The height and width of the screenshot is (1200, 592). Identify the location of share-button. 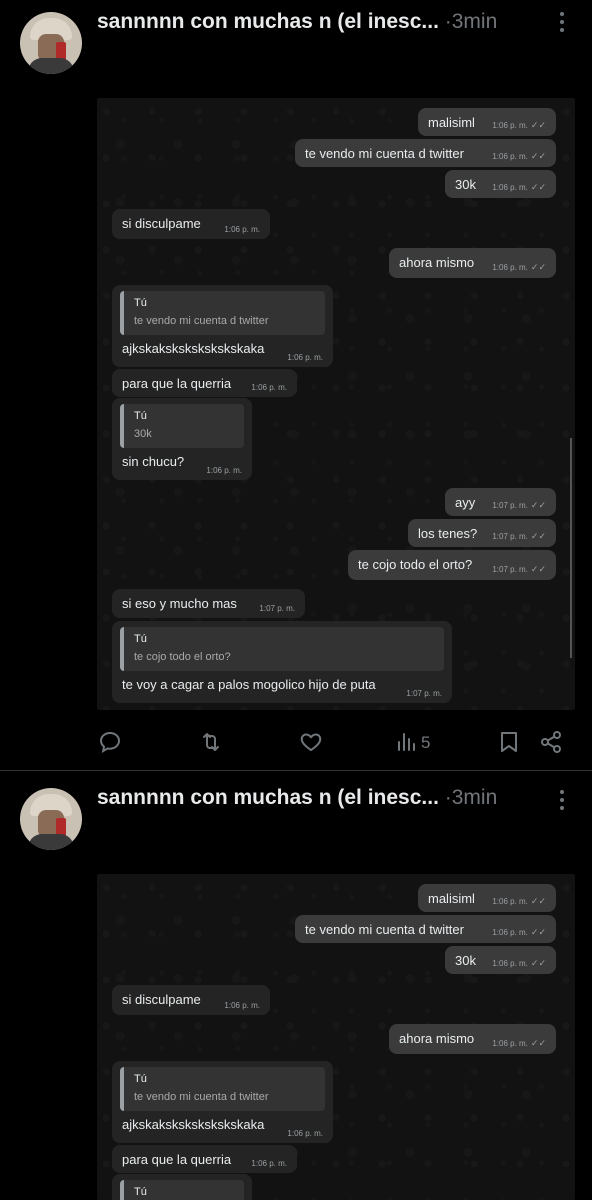
(551, 743).